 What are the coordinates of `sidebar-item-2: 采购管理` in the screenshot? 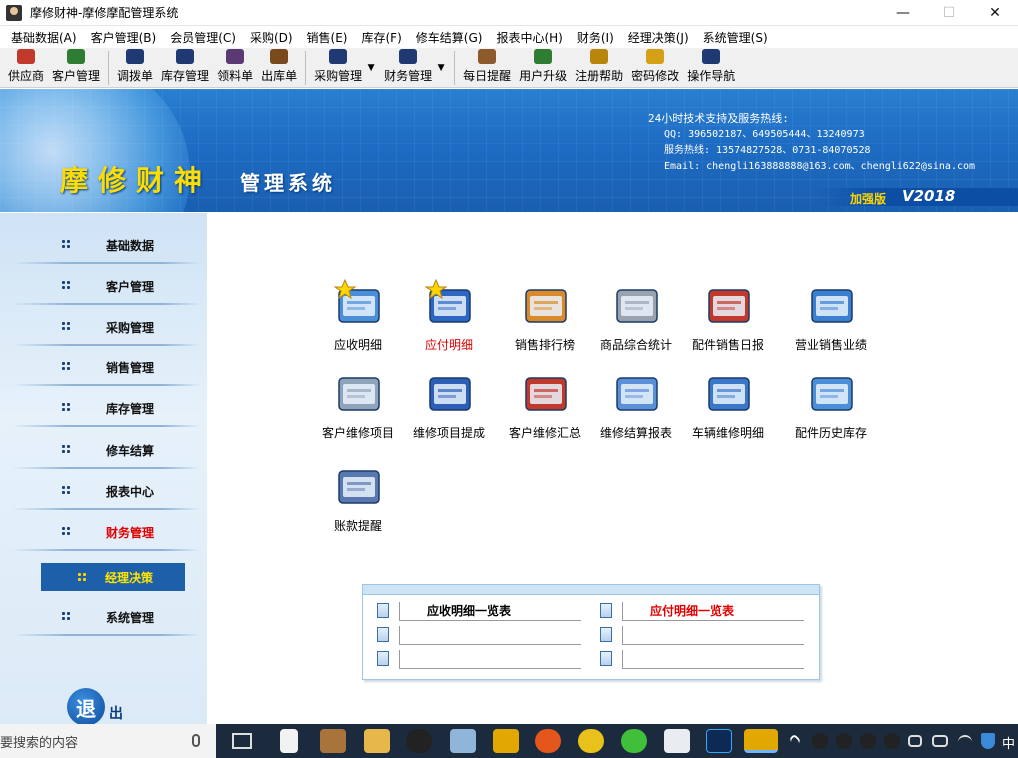 It's located at (103, 327).